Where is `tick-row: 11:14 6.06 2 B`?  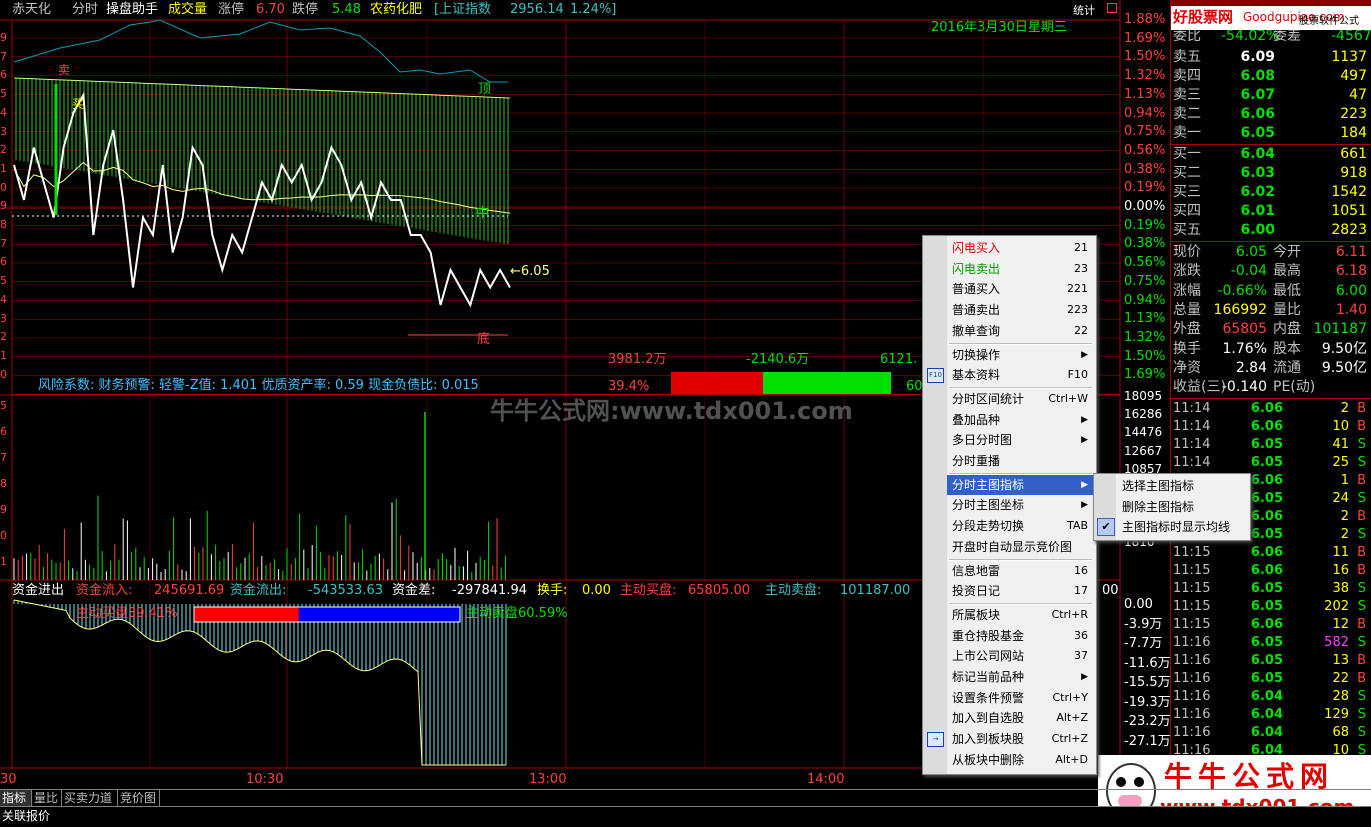 tick-row: 11:14 6.06 2 B is located at coordinates (1271, 409).